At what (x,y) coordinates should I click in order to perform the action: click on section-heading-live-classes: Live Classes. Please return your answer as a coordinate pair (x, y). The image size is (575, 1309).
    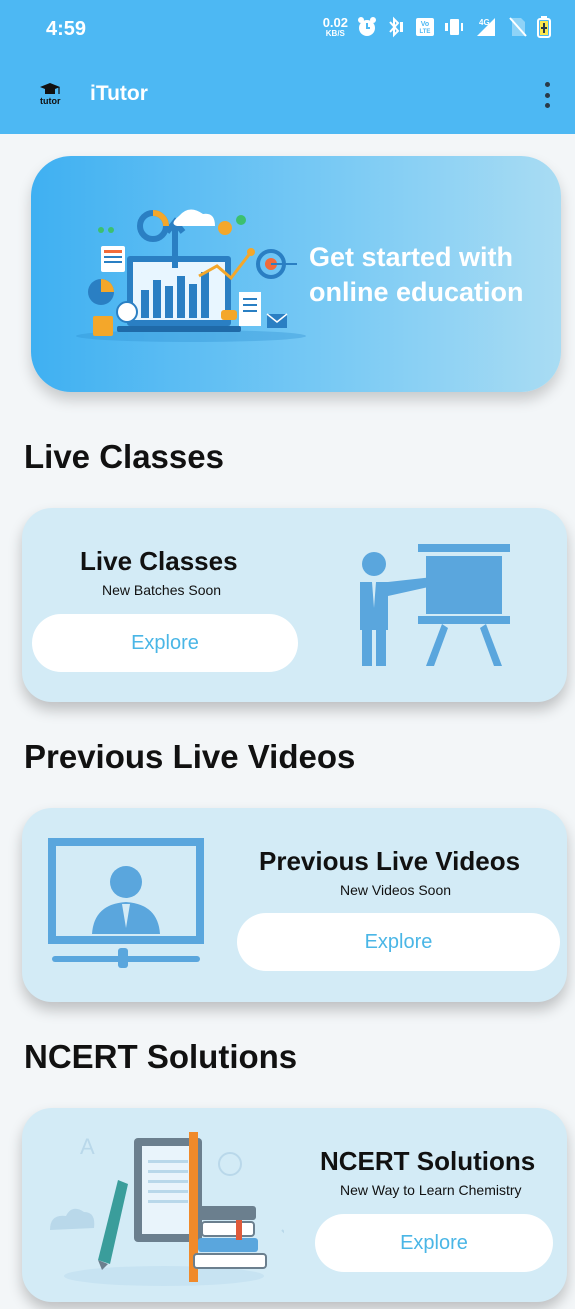
    Looking at the image, I should click on (124, 456).